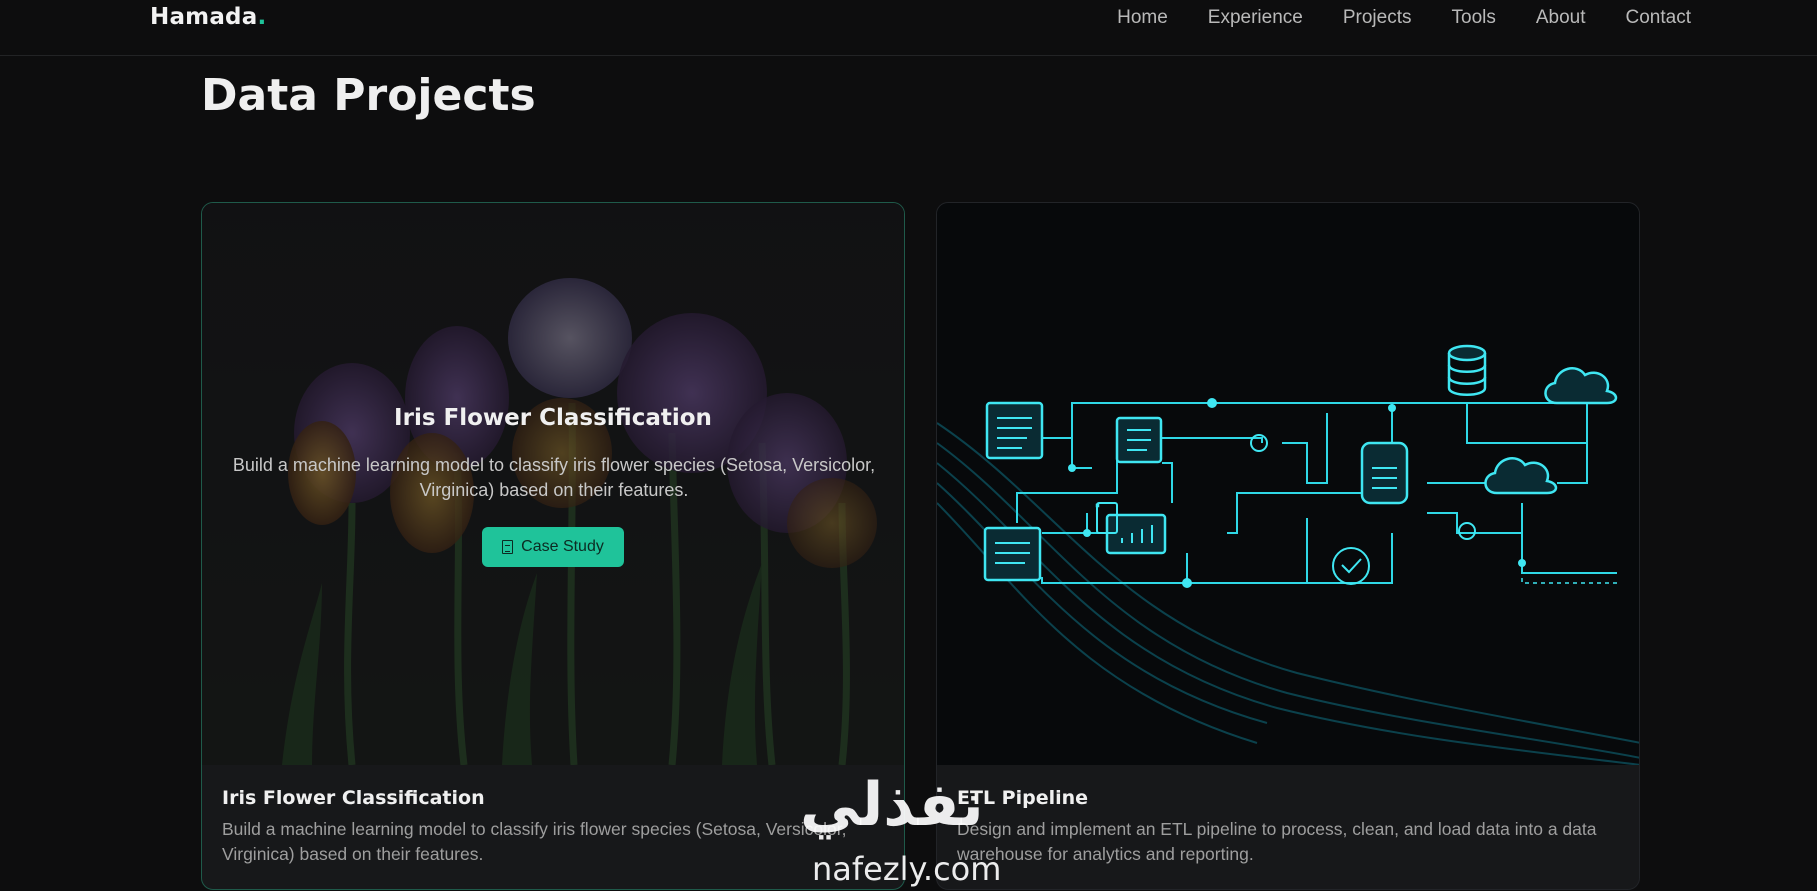 This screenshot has width=1817, height=891. I want to click on nav-link-tools: Tools, so click(1474, 18).